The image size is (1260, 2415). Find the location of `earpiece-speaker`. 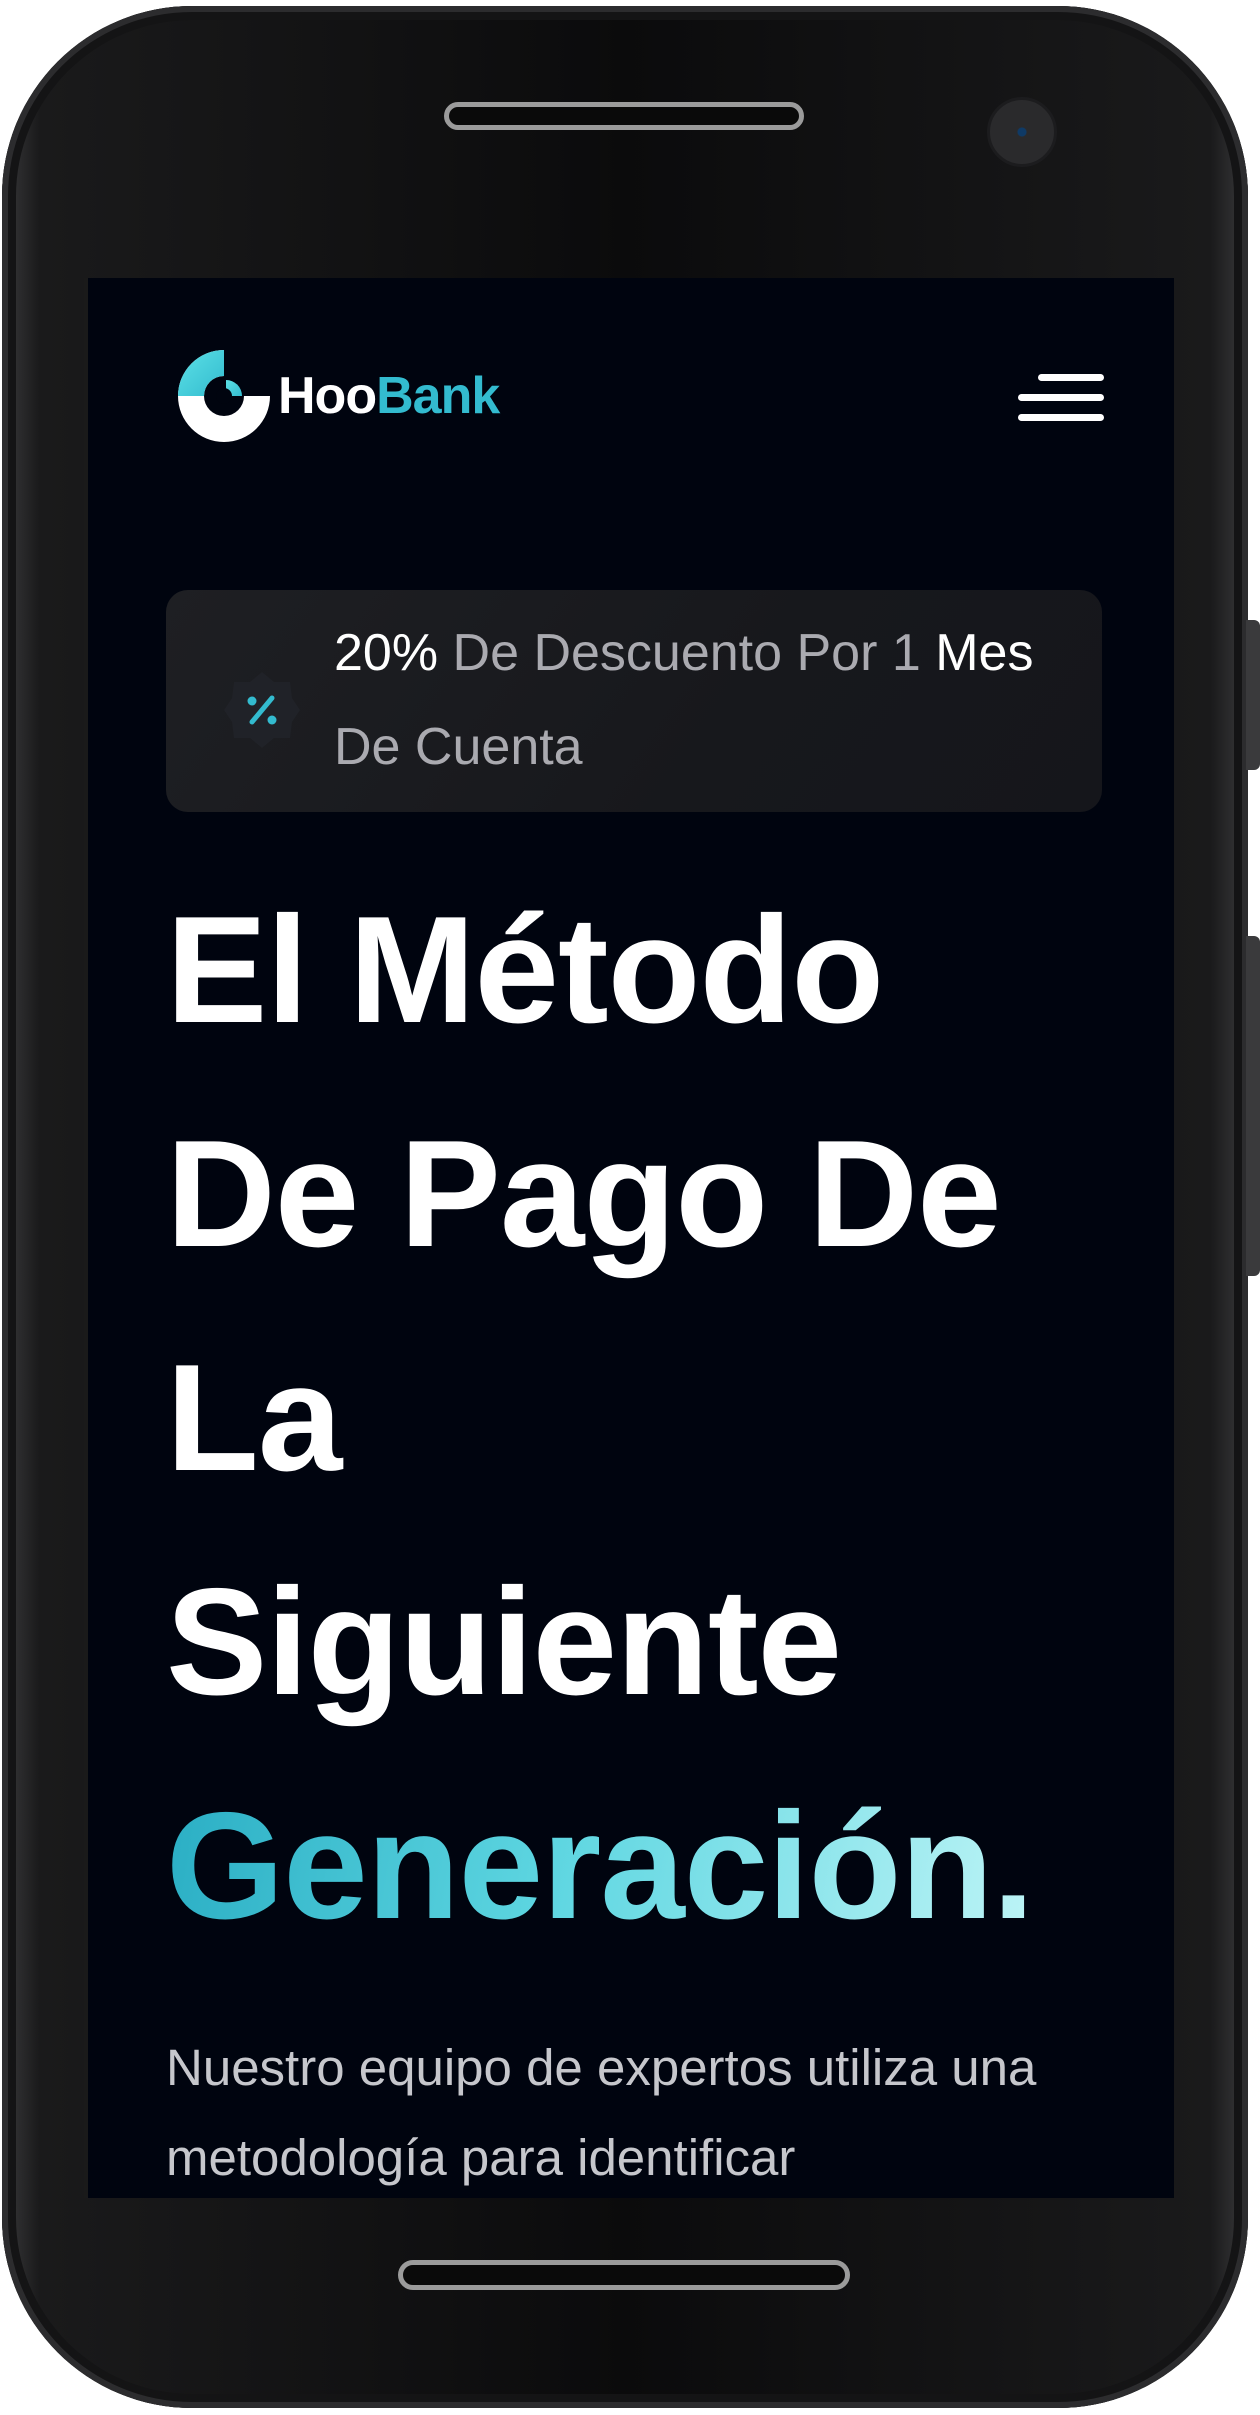

earpiece-speaker is located at coordinates (624, 116).